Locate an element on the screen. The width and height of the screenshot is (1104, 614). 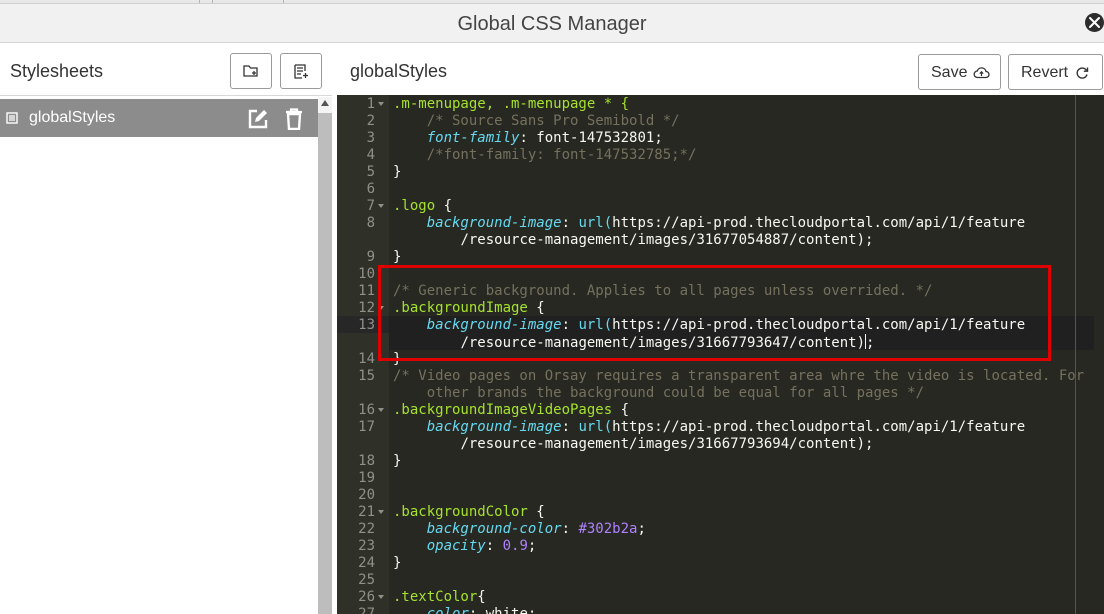
code-line: /* Source Sans Pro Semibold */ is located at coordinates (536, 121).